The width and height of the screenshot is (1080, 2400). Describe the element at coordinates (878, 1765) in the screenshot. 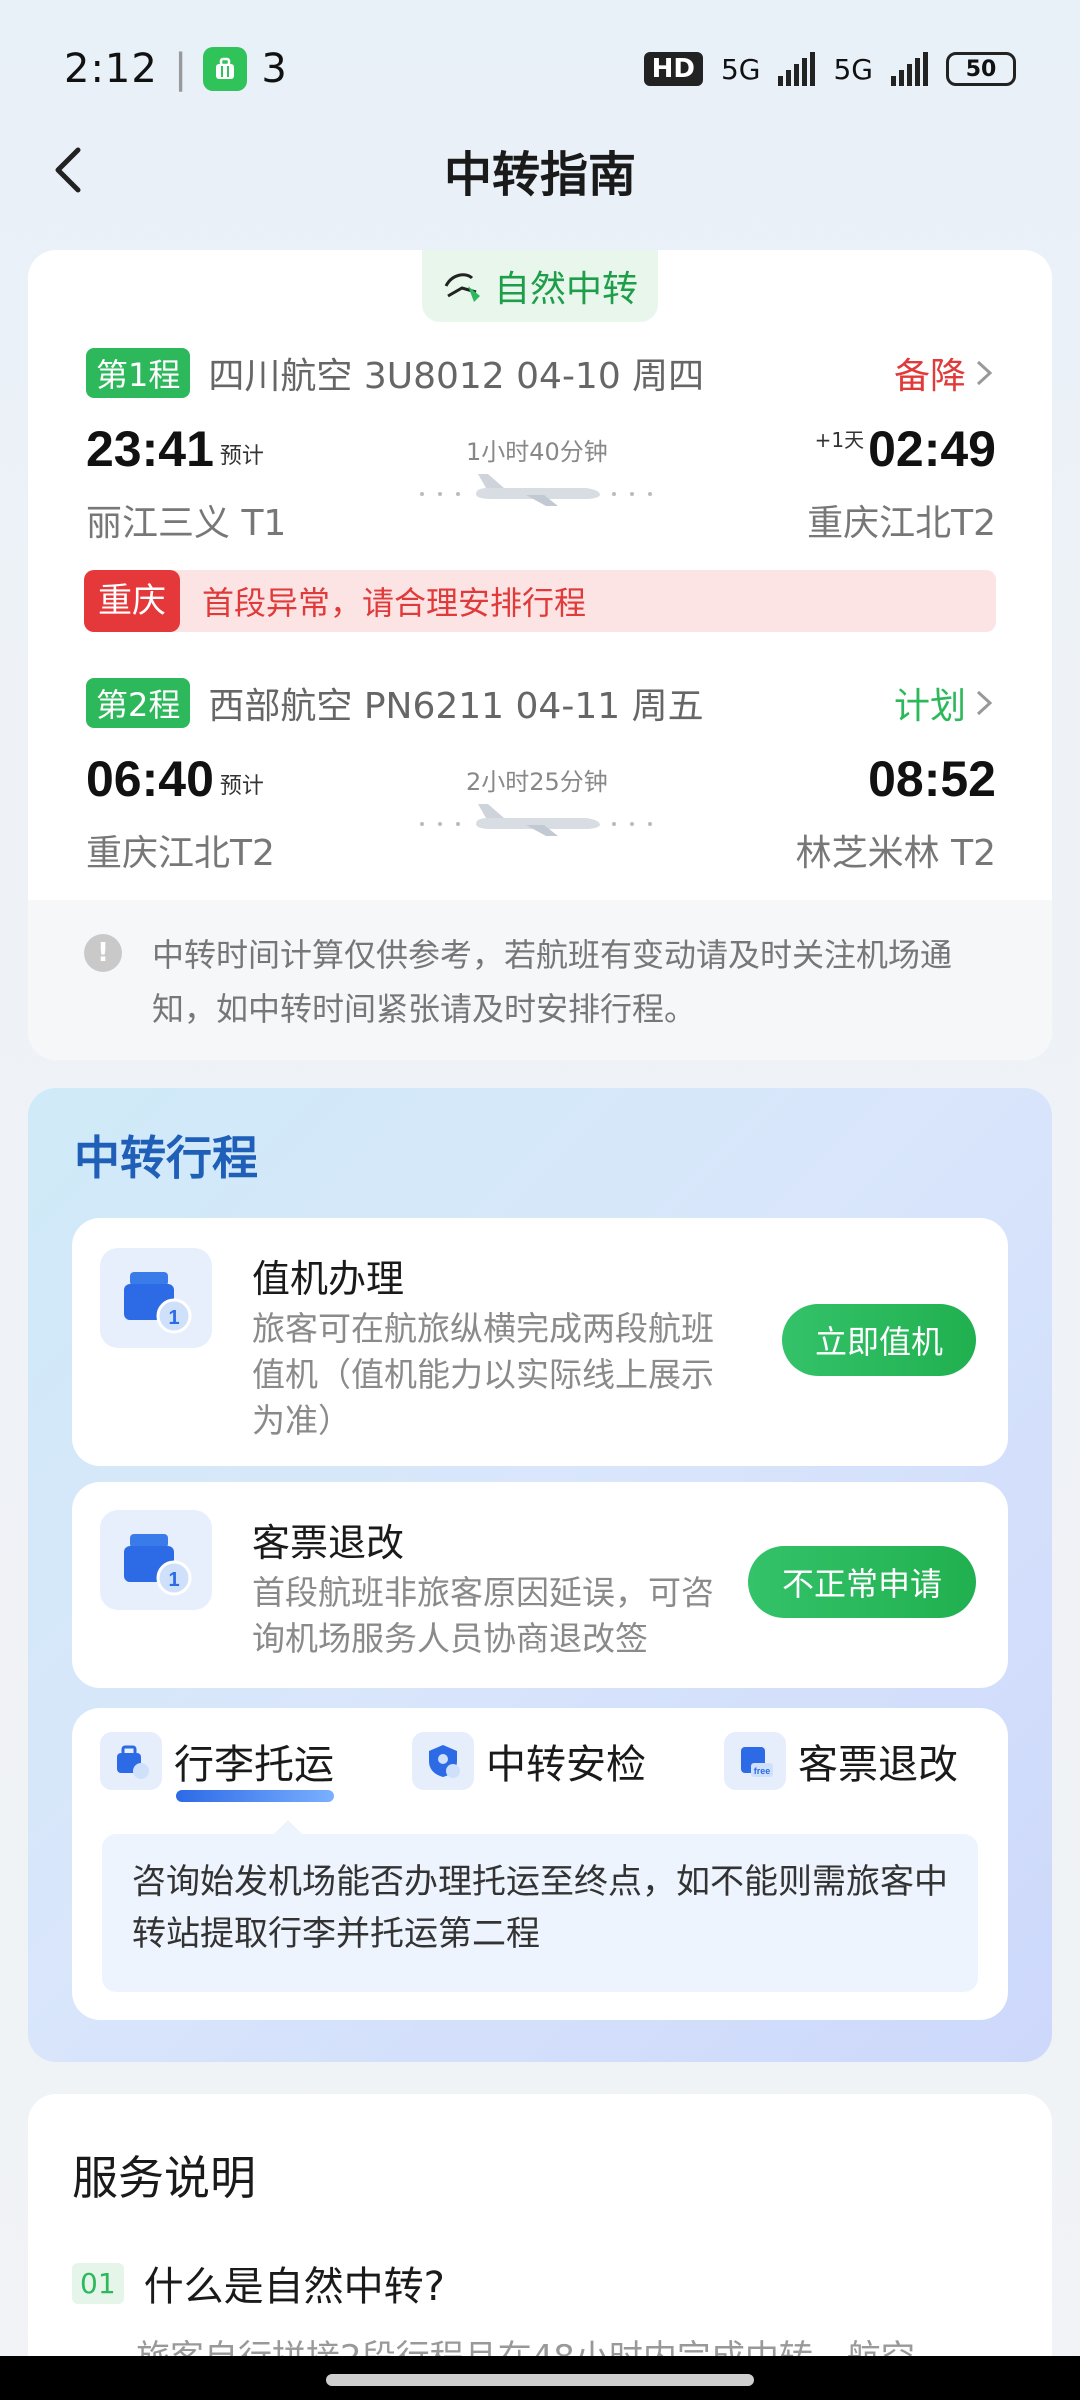

I see `tab-label: 客票退改` at that location.